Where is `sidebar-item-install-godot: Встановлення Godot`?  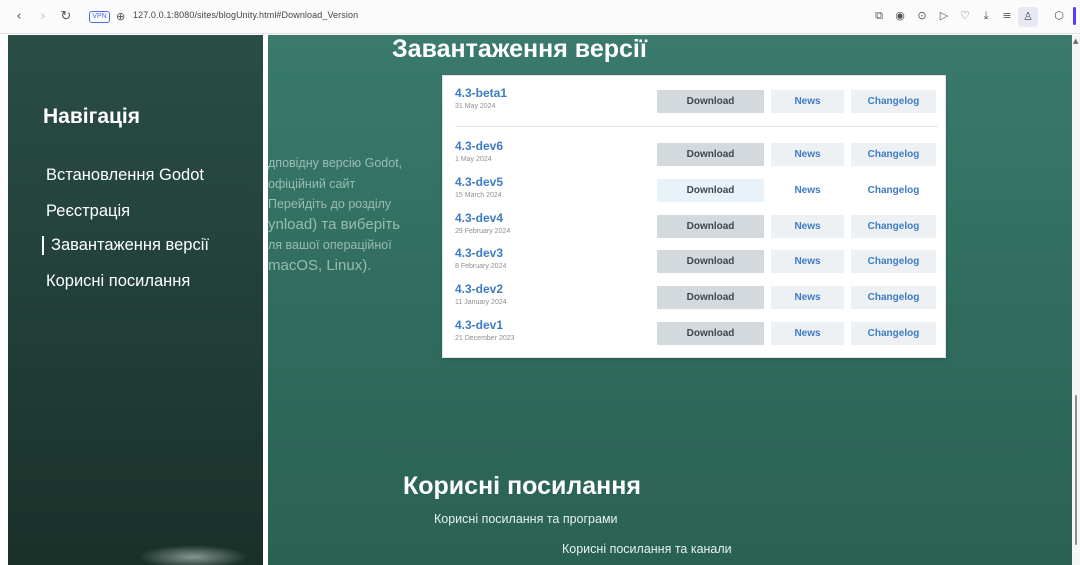 sidebar-item-install-godot: Встановлення Godot is located at coordinates (125, 175).